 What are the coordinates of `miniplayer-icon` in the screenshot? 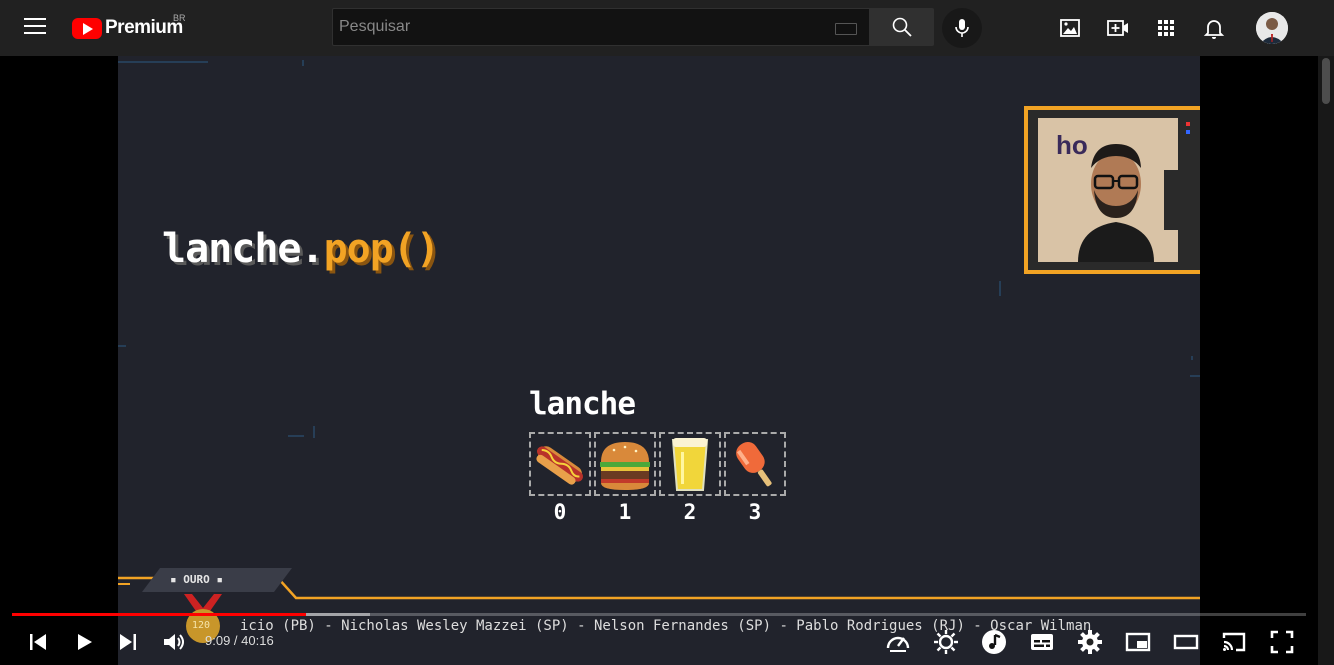 It's located at (1138, 642).